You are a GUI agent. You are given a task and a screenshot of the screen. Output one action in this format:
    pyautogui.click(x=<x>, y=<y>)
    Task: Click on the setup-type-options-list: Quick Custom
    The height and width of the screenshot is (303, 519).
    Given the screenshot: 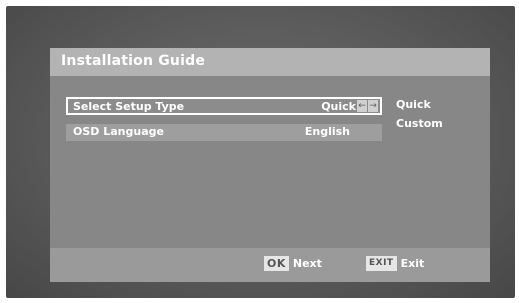 What is the action you would take?
    pyautogui.click(x=419, y=114)
    